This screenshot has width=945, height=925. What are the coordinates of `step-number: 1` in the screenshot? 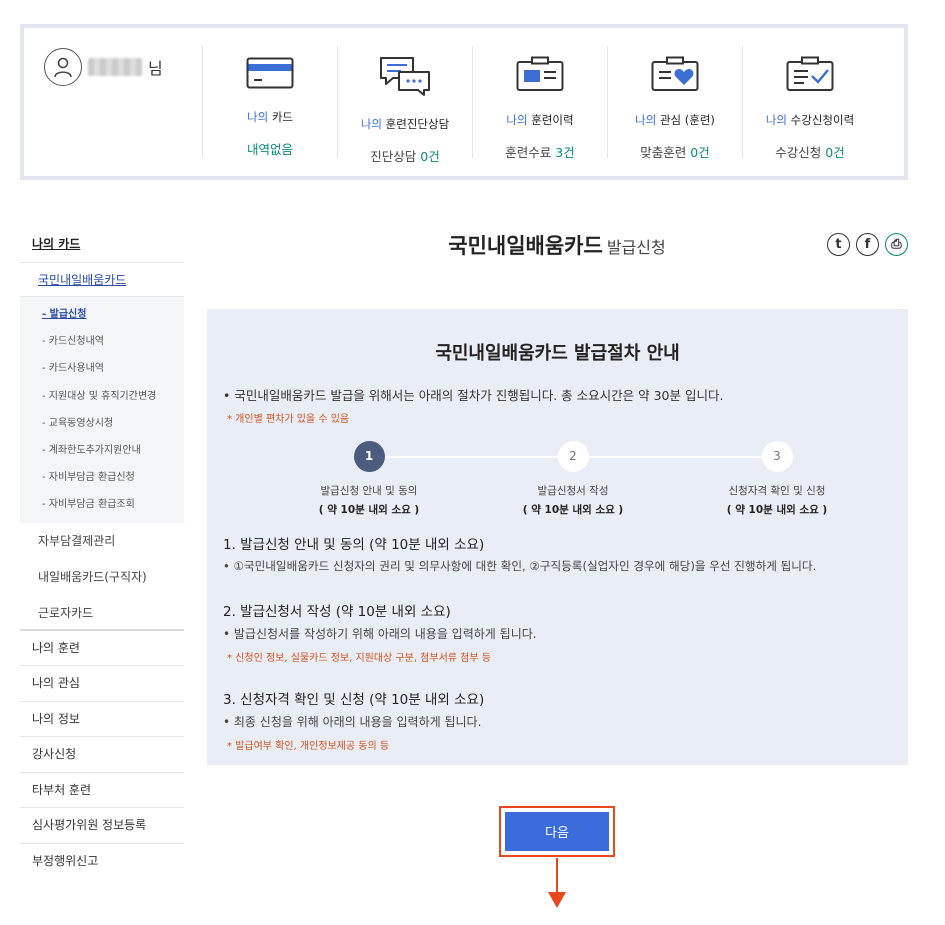 It's located at (369, 456).